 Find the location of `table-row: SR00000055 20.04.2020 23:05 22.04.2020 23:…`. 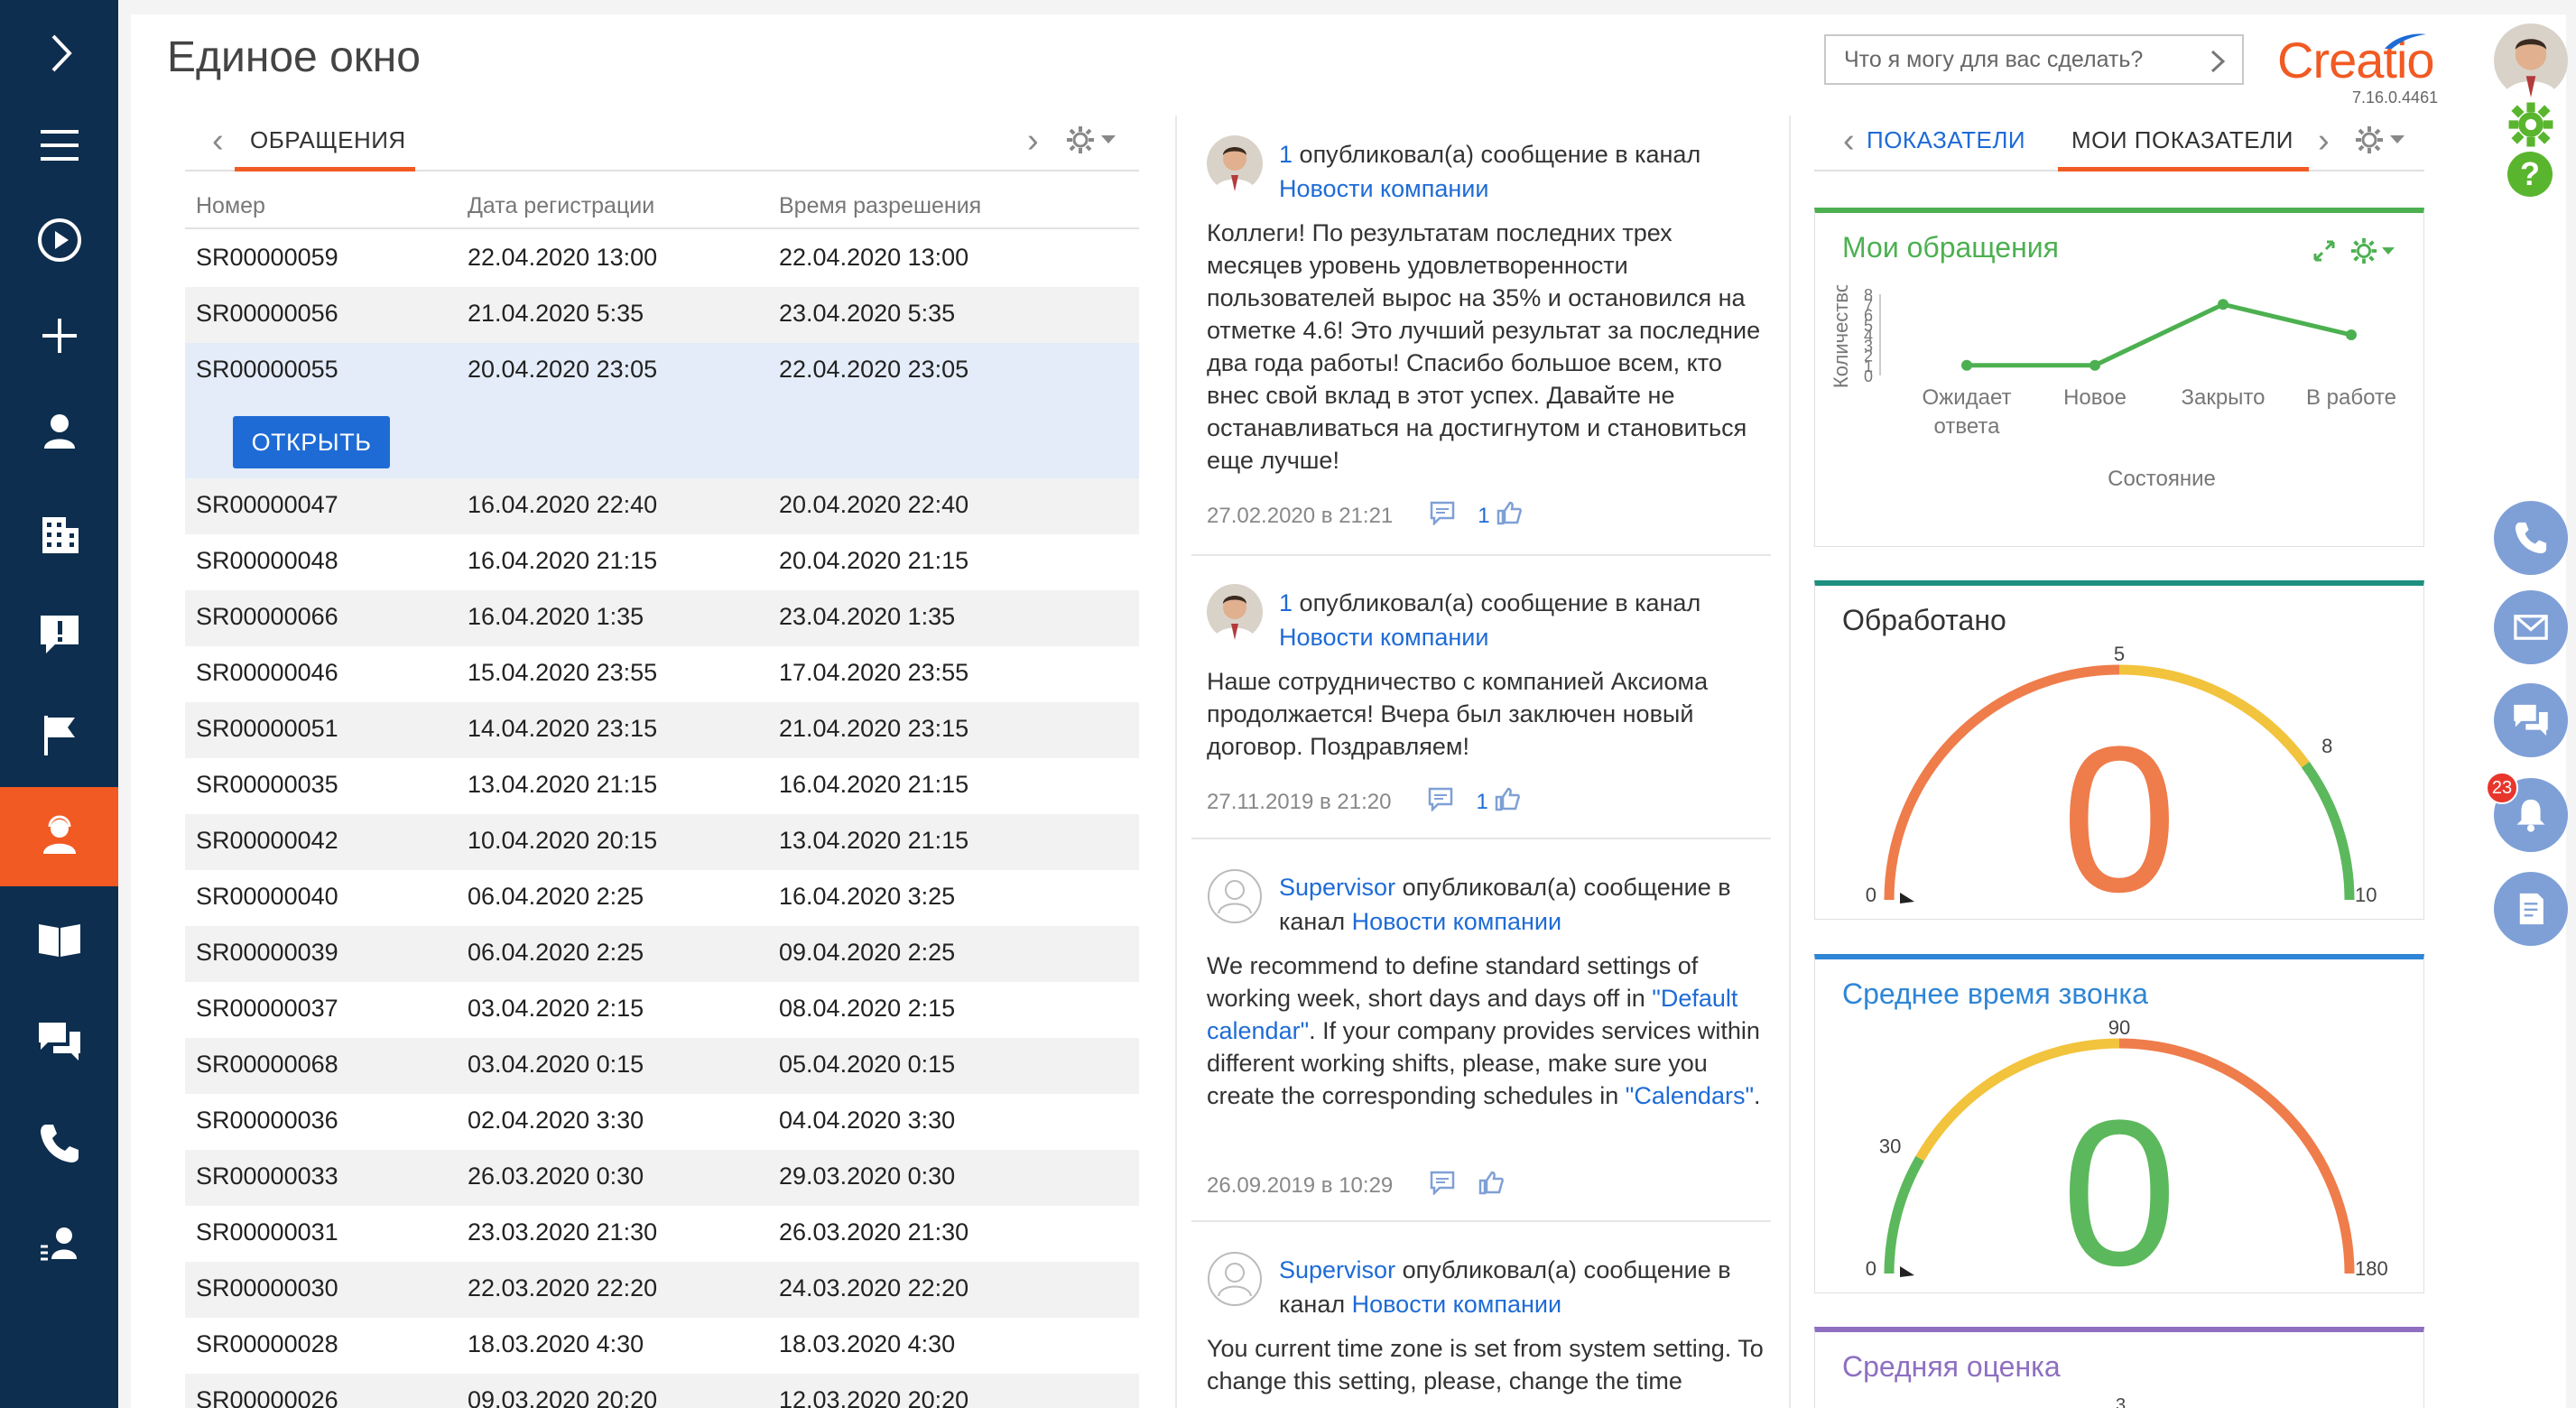

table-row: SR00000055 20.04.2020 23:05 22.04.2020 23:… is located at coordinates (662, 410).